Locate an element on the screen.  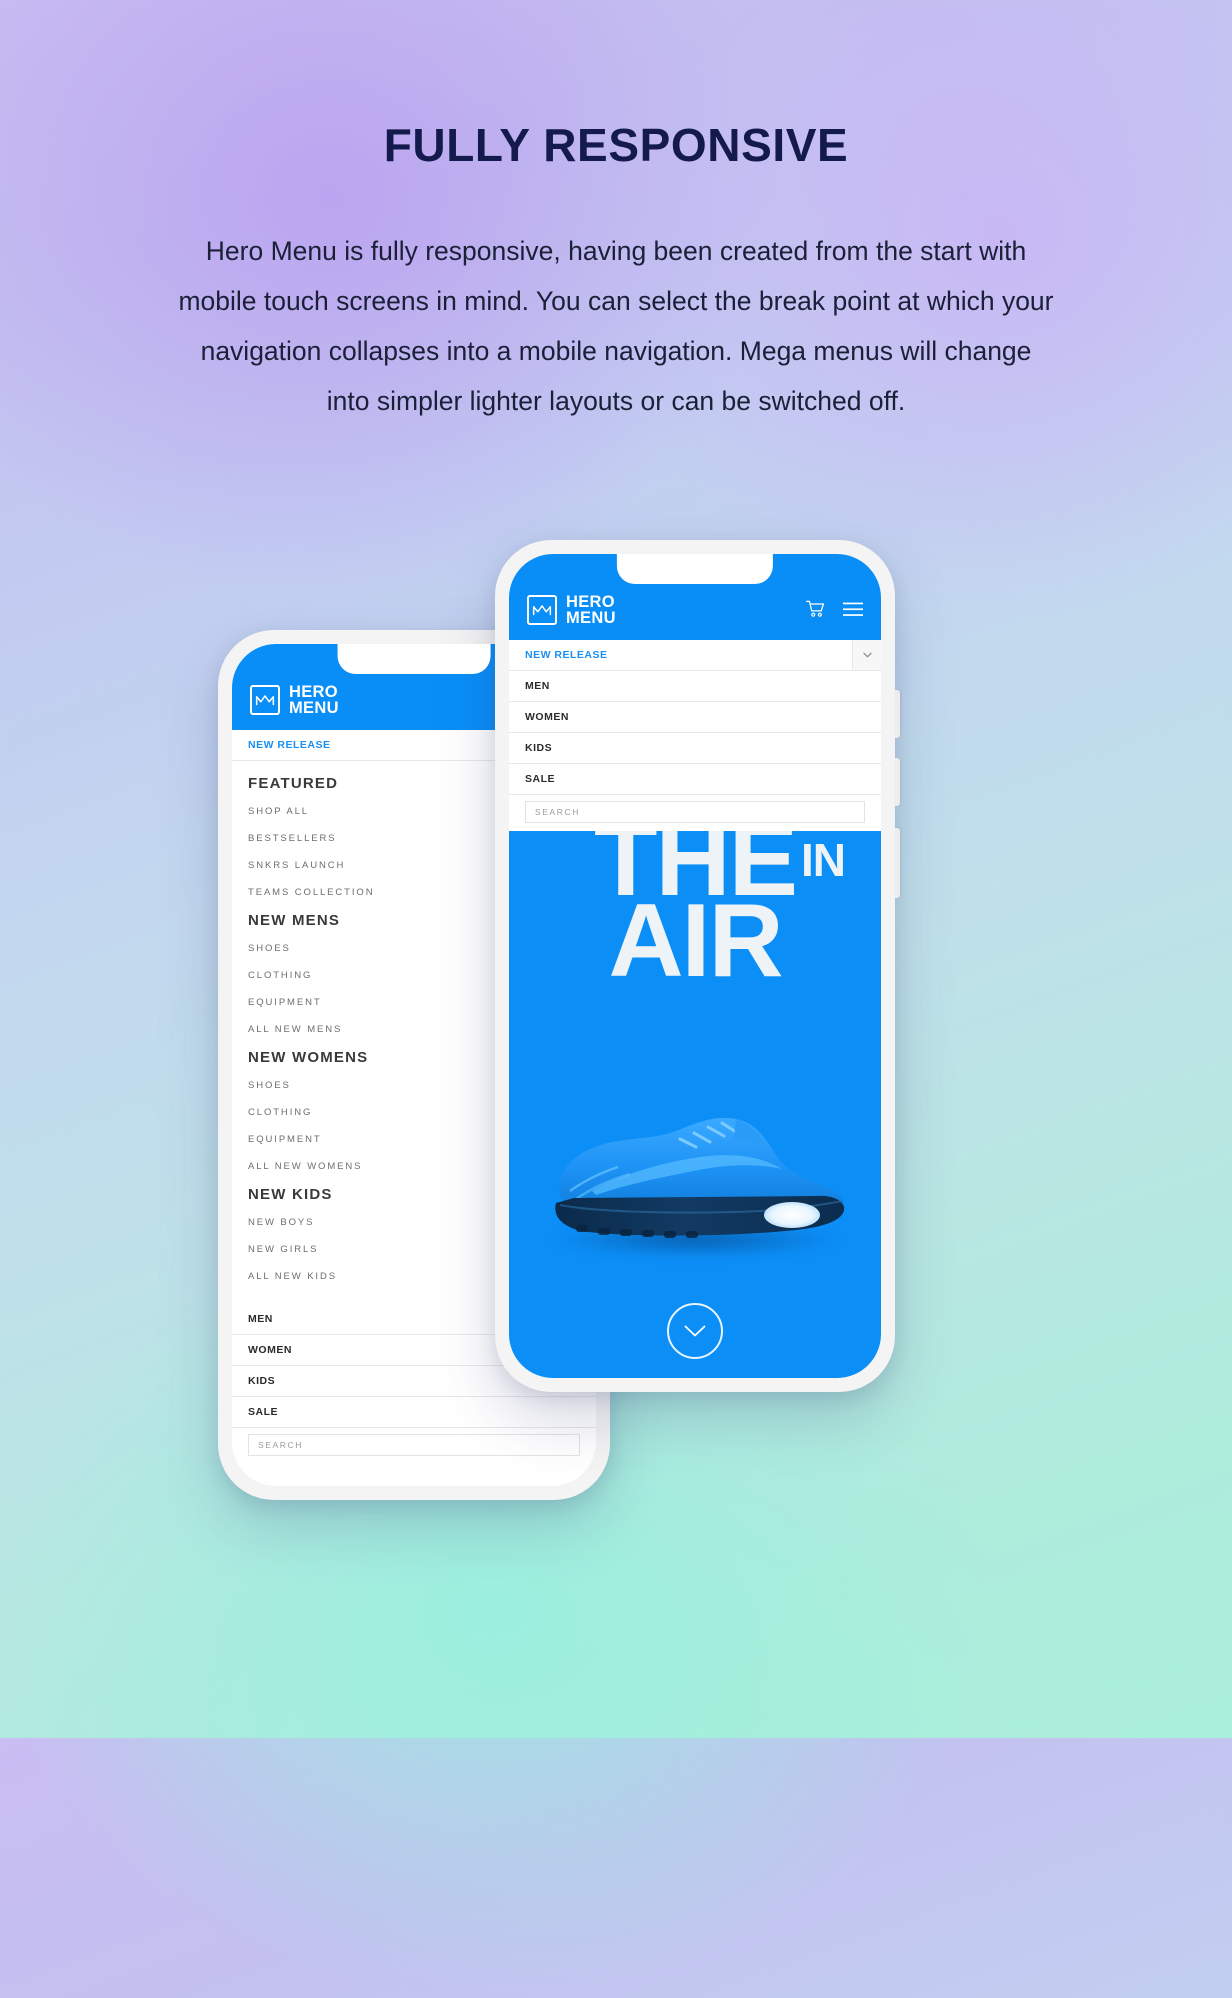
nav-item-women: WOMEN is located at coordinates (695, 717).